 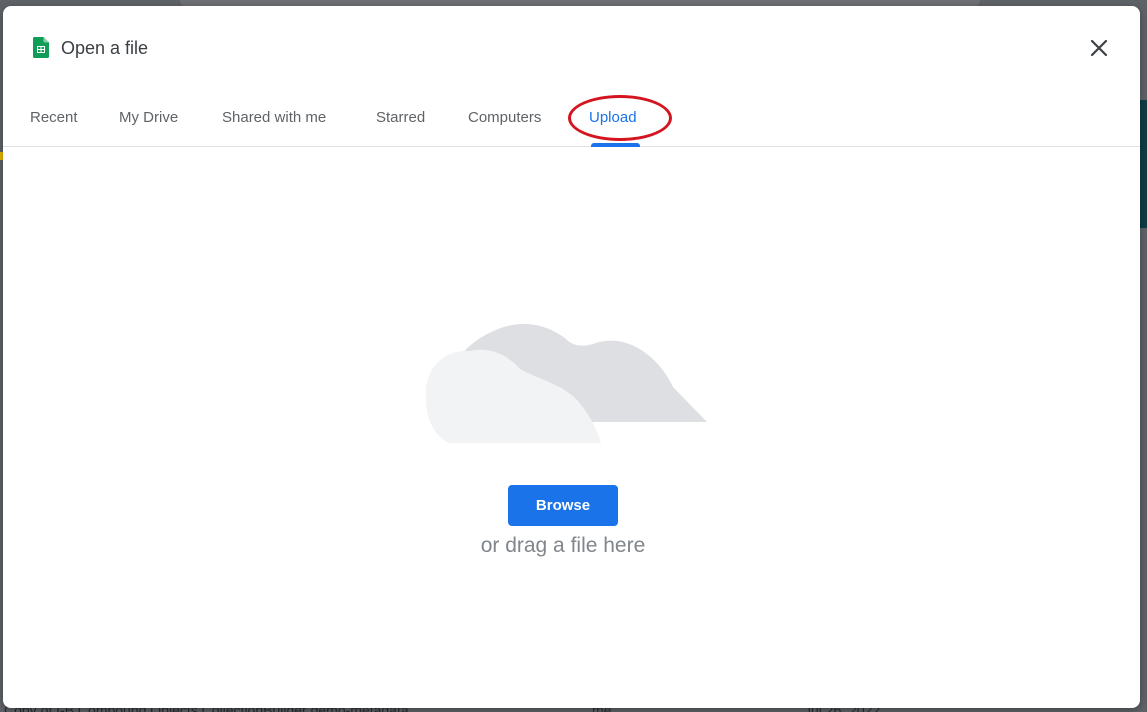 What do you see at coordinates (274, 118) in the screenshot?
I see `tab-shared-with-me: Shared with me` at bounding box center [274, 118].